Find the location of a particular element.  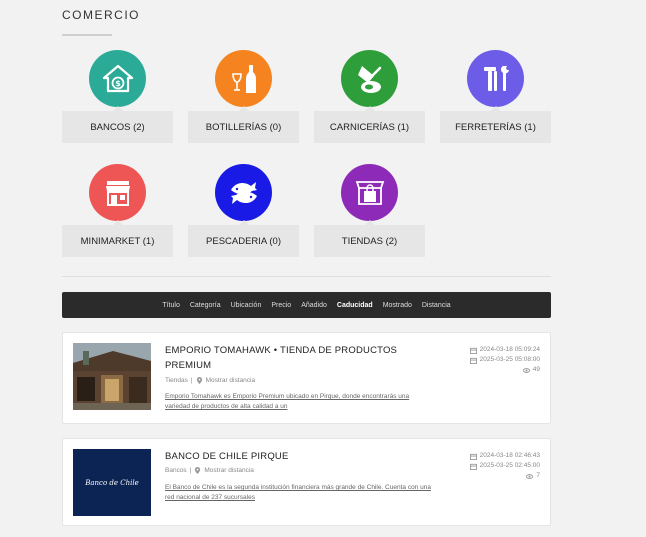

expires-date: 2025-03-25 05:08:00 is located at coordinates (504, 360).